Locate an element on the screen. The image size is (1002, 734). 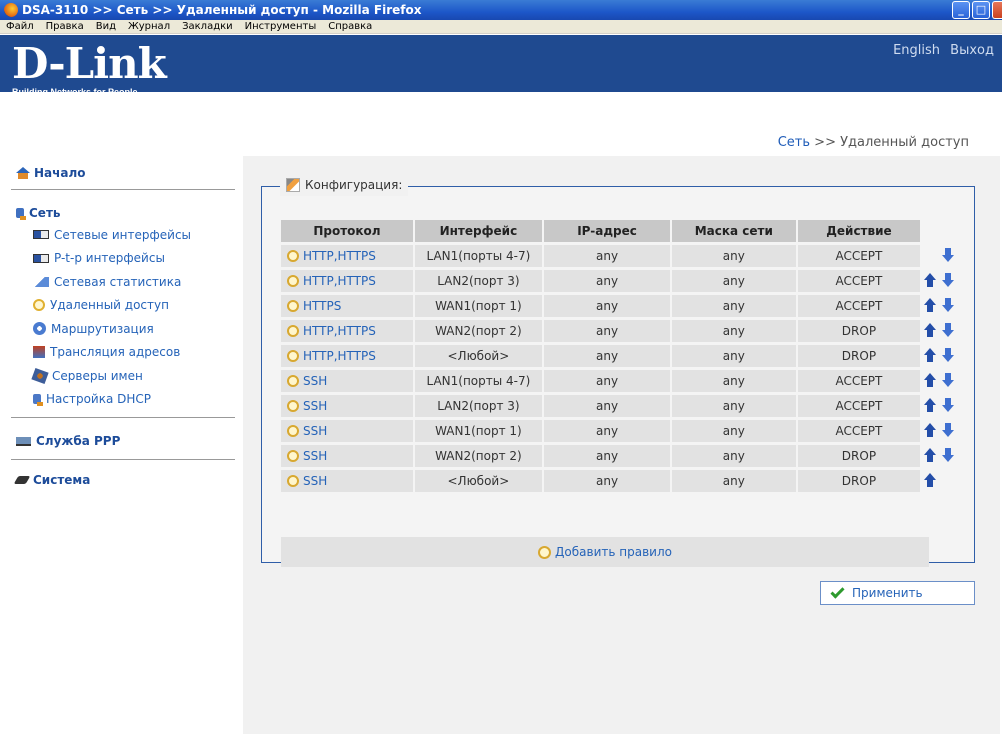
cell-protocol: HTTPS is located at coordinates (348, 306).